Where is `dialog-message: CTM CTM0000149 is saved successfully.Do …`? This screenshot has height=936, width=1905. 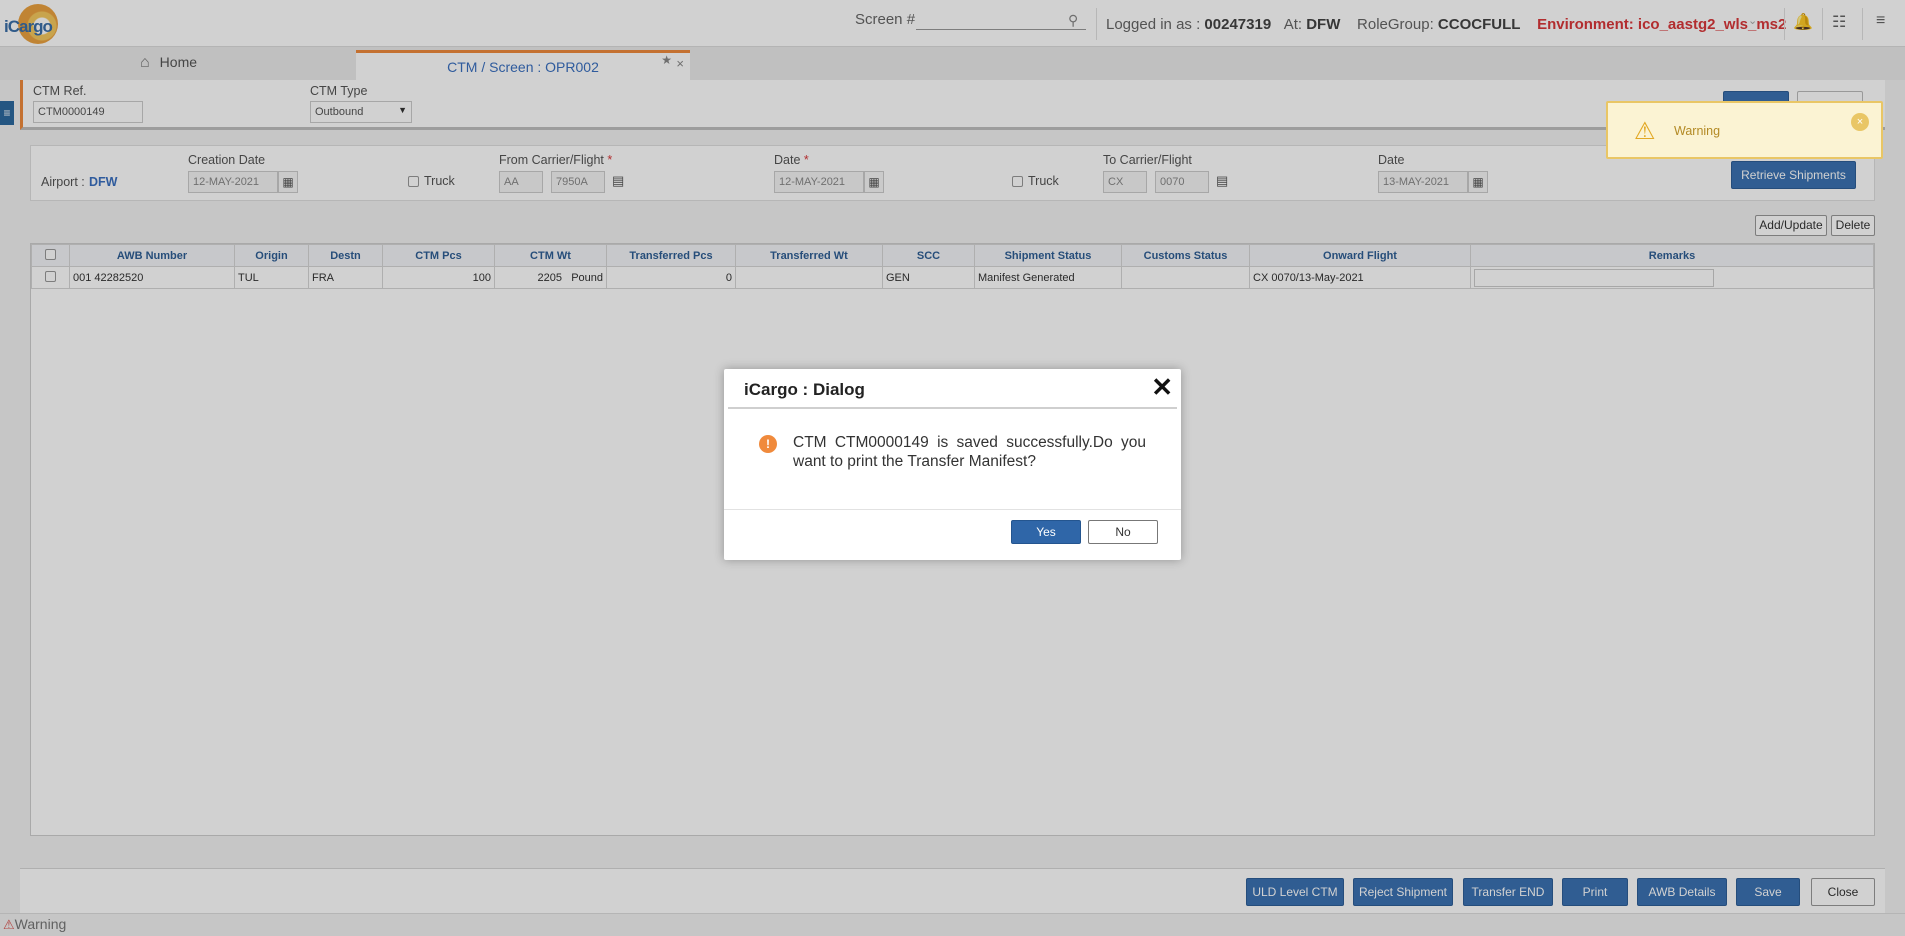 dialog-message: CTM CTM0000149 is saved successfully.Do … is located at coordinates (969, 452).